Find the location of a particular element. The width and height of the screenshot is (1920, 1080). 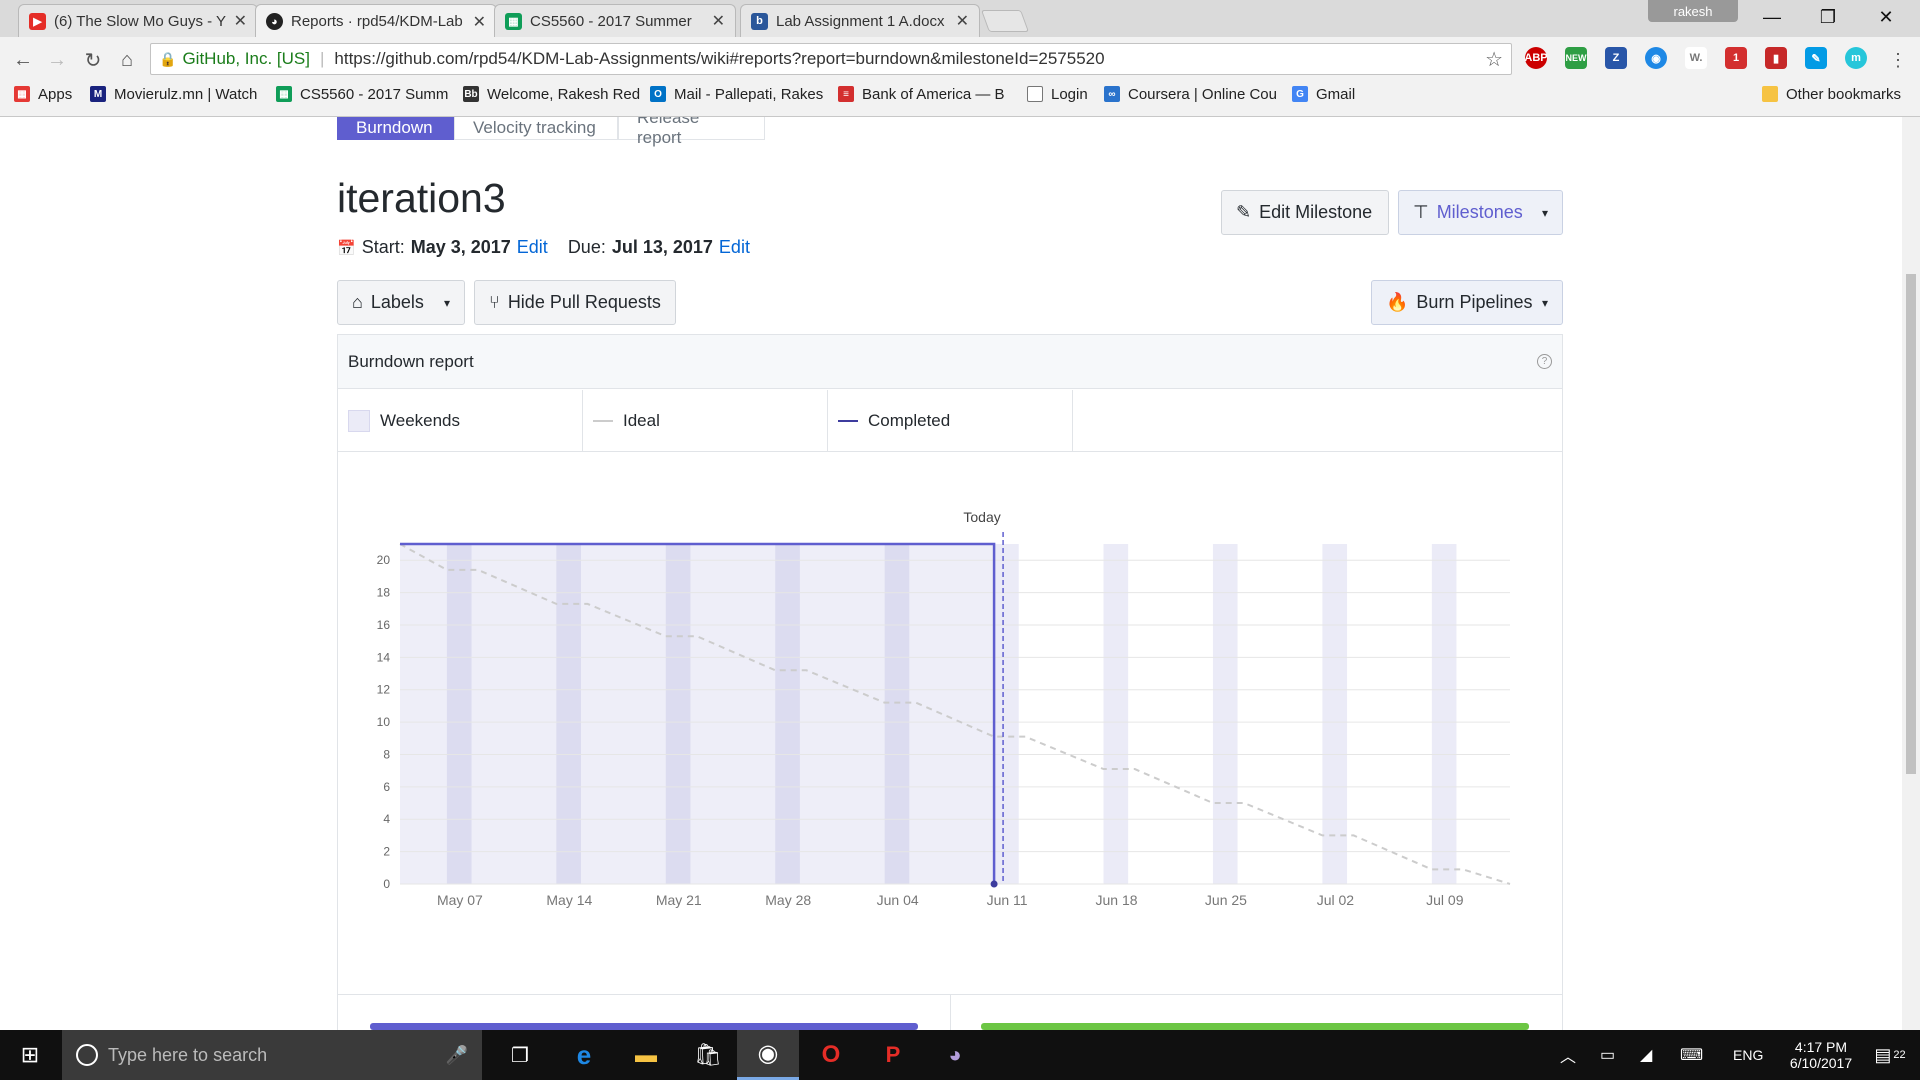

psiphon-icon: P is located at coordinates (893, 1055).